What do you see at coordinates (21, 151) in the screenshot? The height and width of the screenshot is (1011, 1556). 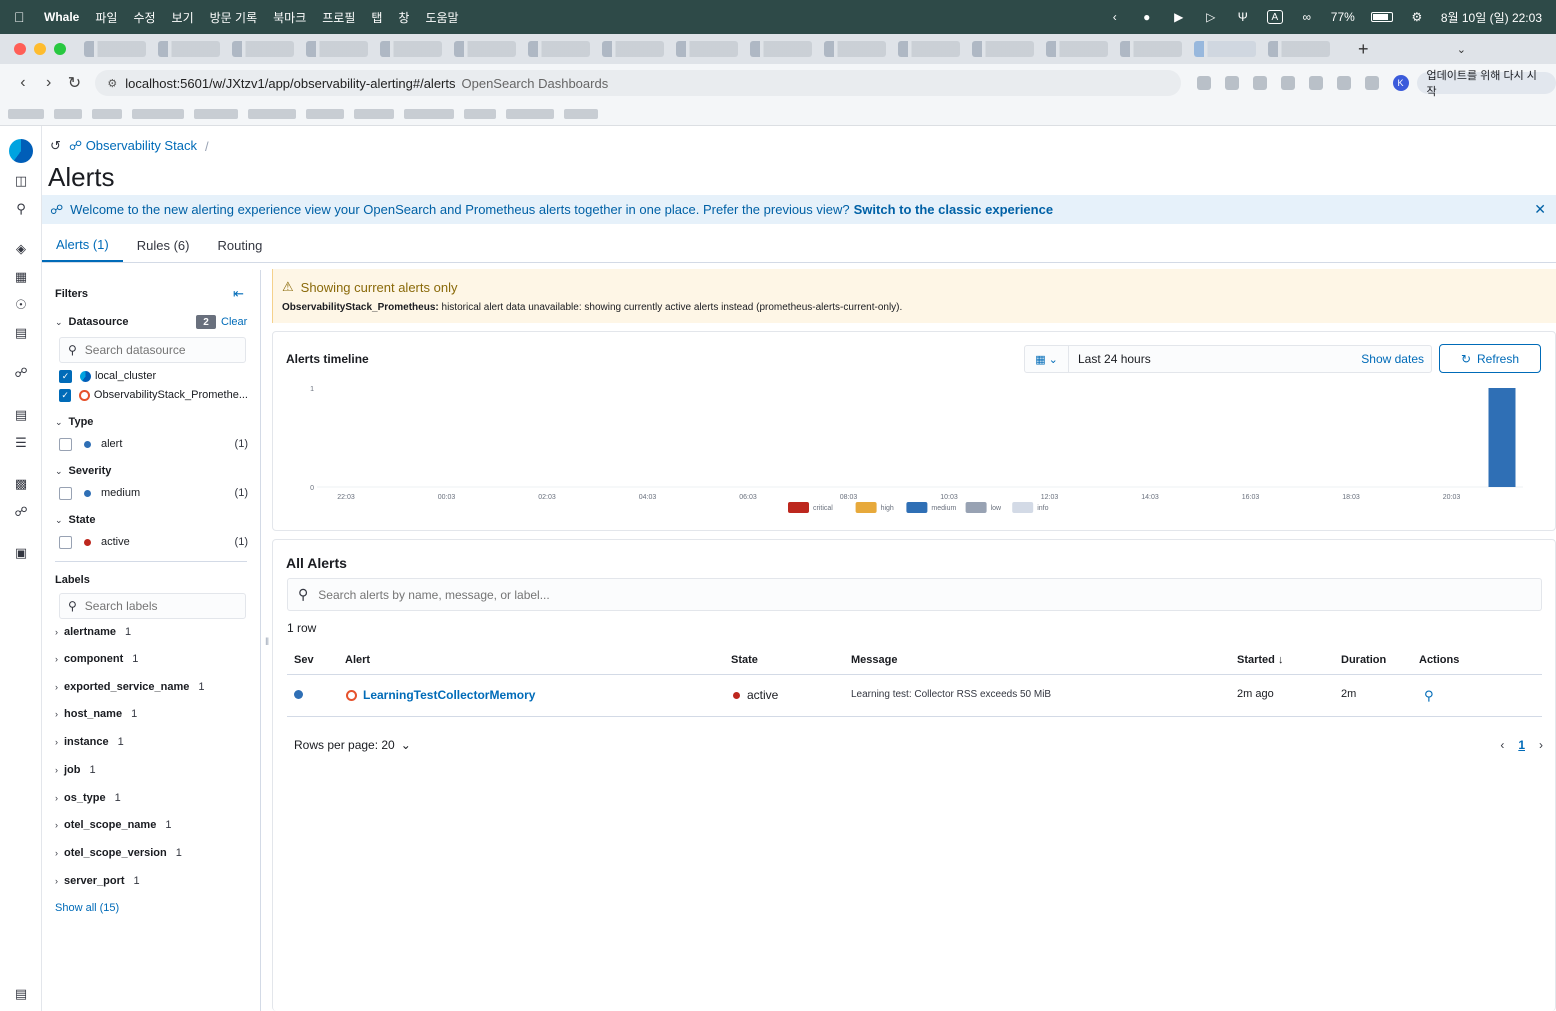 I see `opensearch-logo-icon` at bounding box center [21, 151].